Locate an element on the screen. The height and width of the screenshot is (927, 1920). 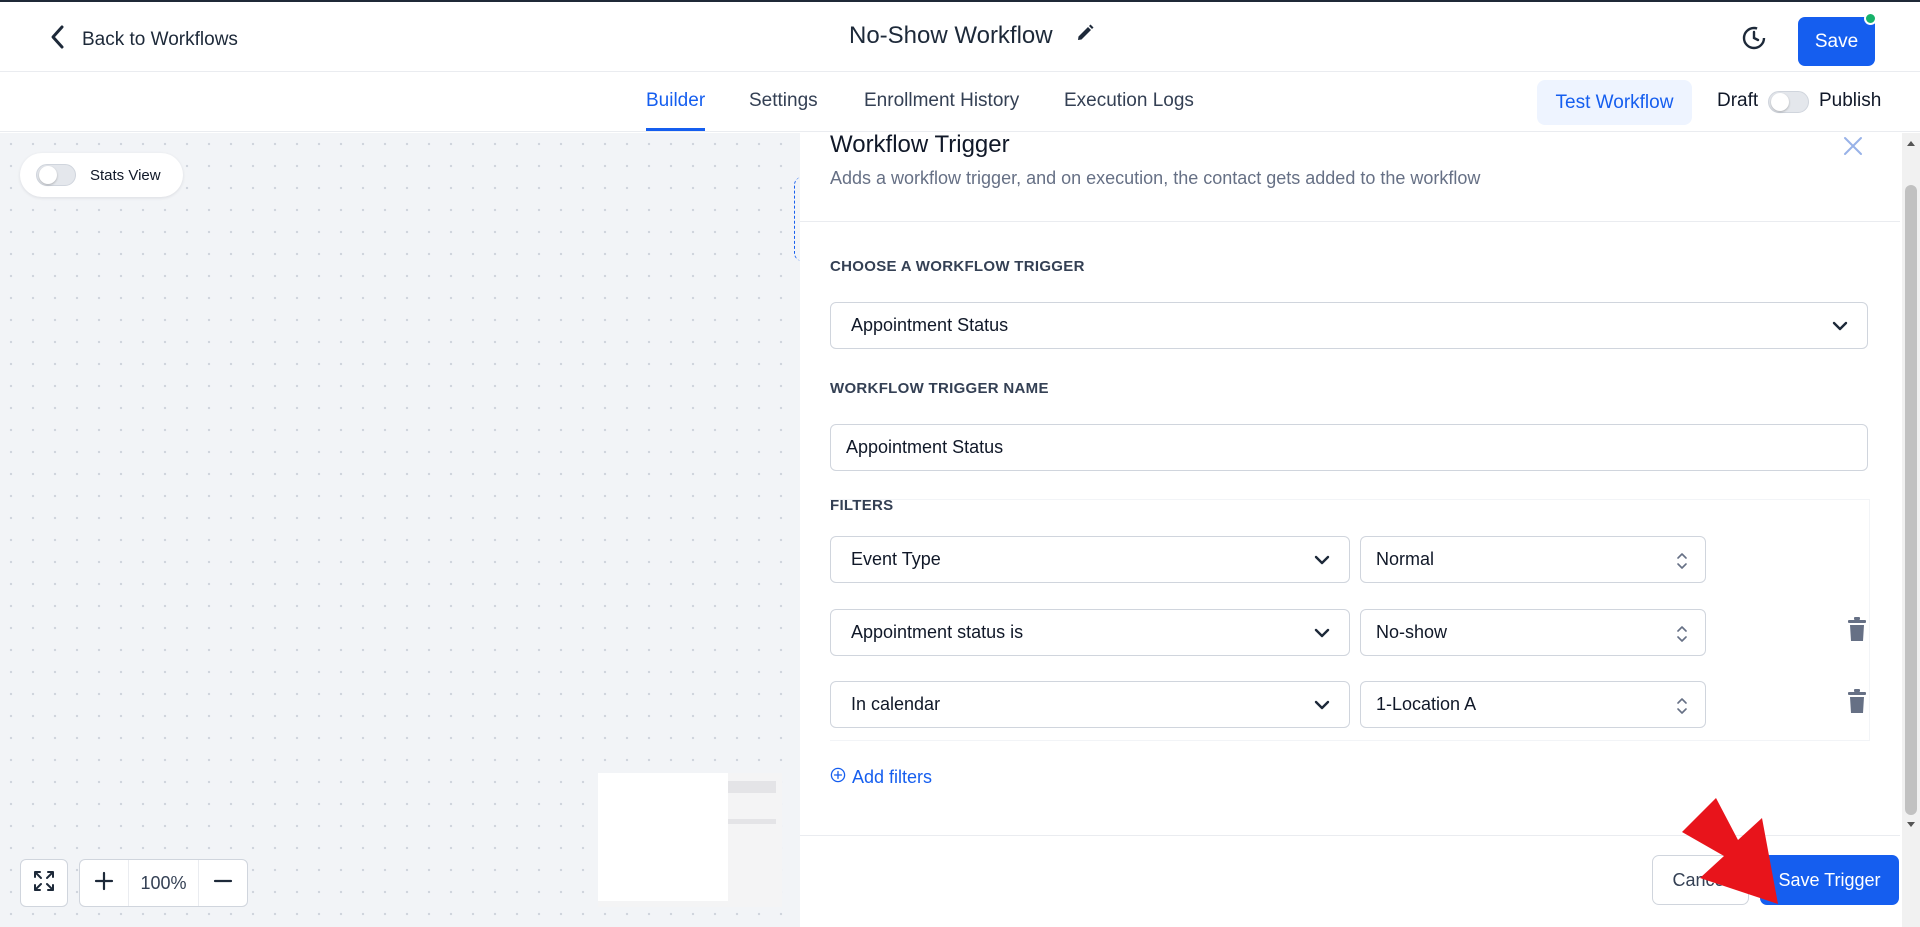
choose-trigger-label: CHOOSE A WORKFLOW TRIGGER is located at coordinates (957, 266).